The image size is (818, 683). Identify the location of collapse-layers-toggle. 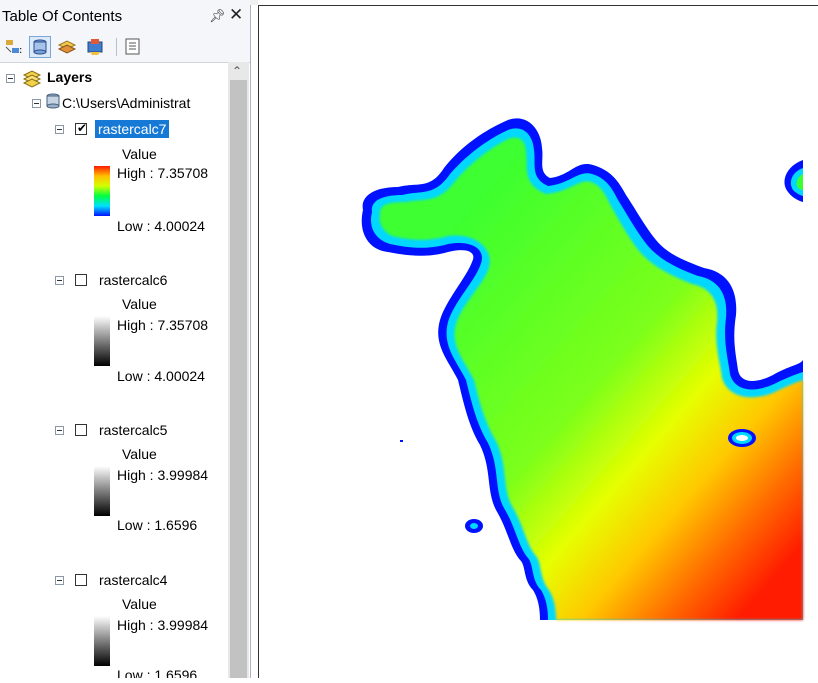
(10, 78).